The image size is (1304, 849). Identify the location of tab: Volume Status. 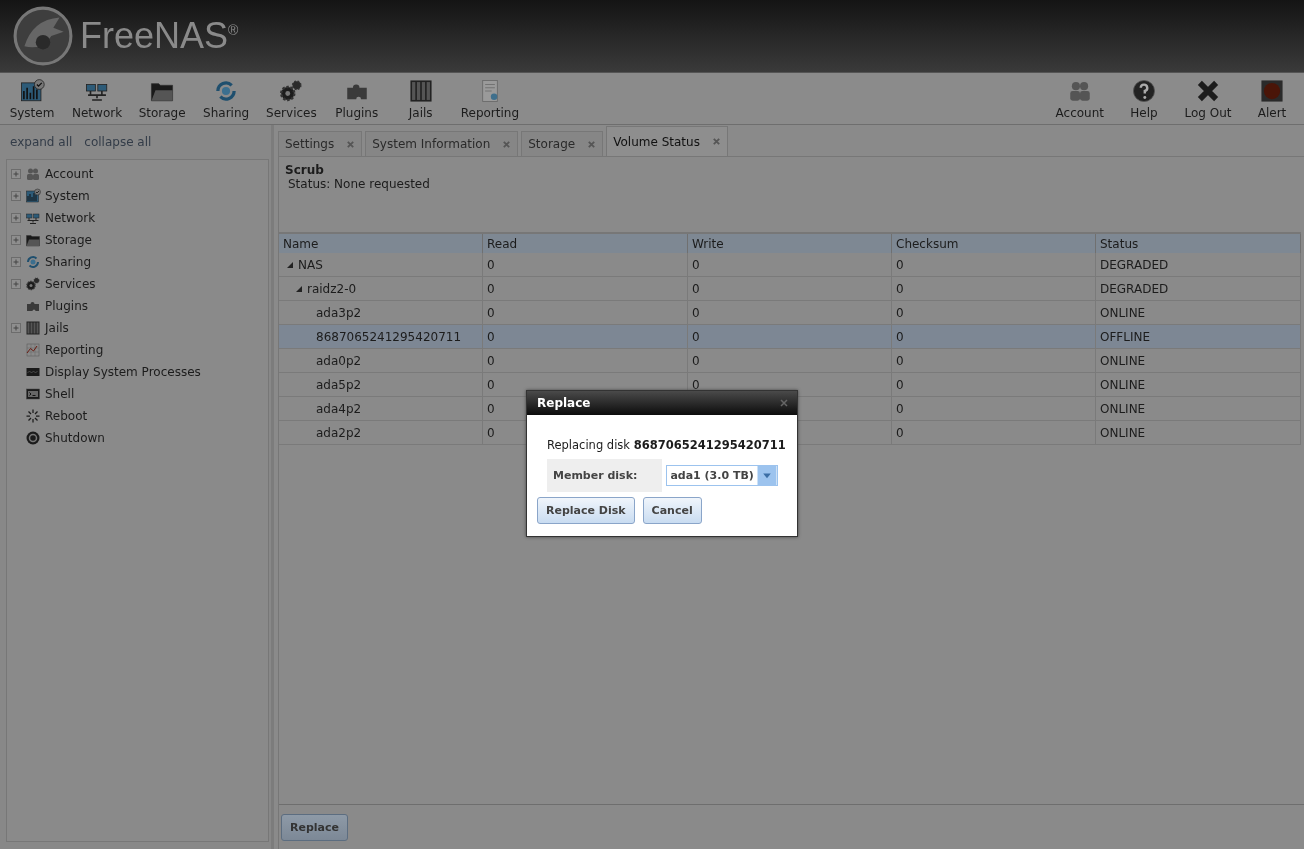
(667, 141).